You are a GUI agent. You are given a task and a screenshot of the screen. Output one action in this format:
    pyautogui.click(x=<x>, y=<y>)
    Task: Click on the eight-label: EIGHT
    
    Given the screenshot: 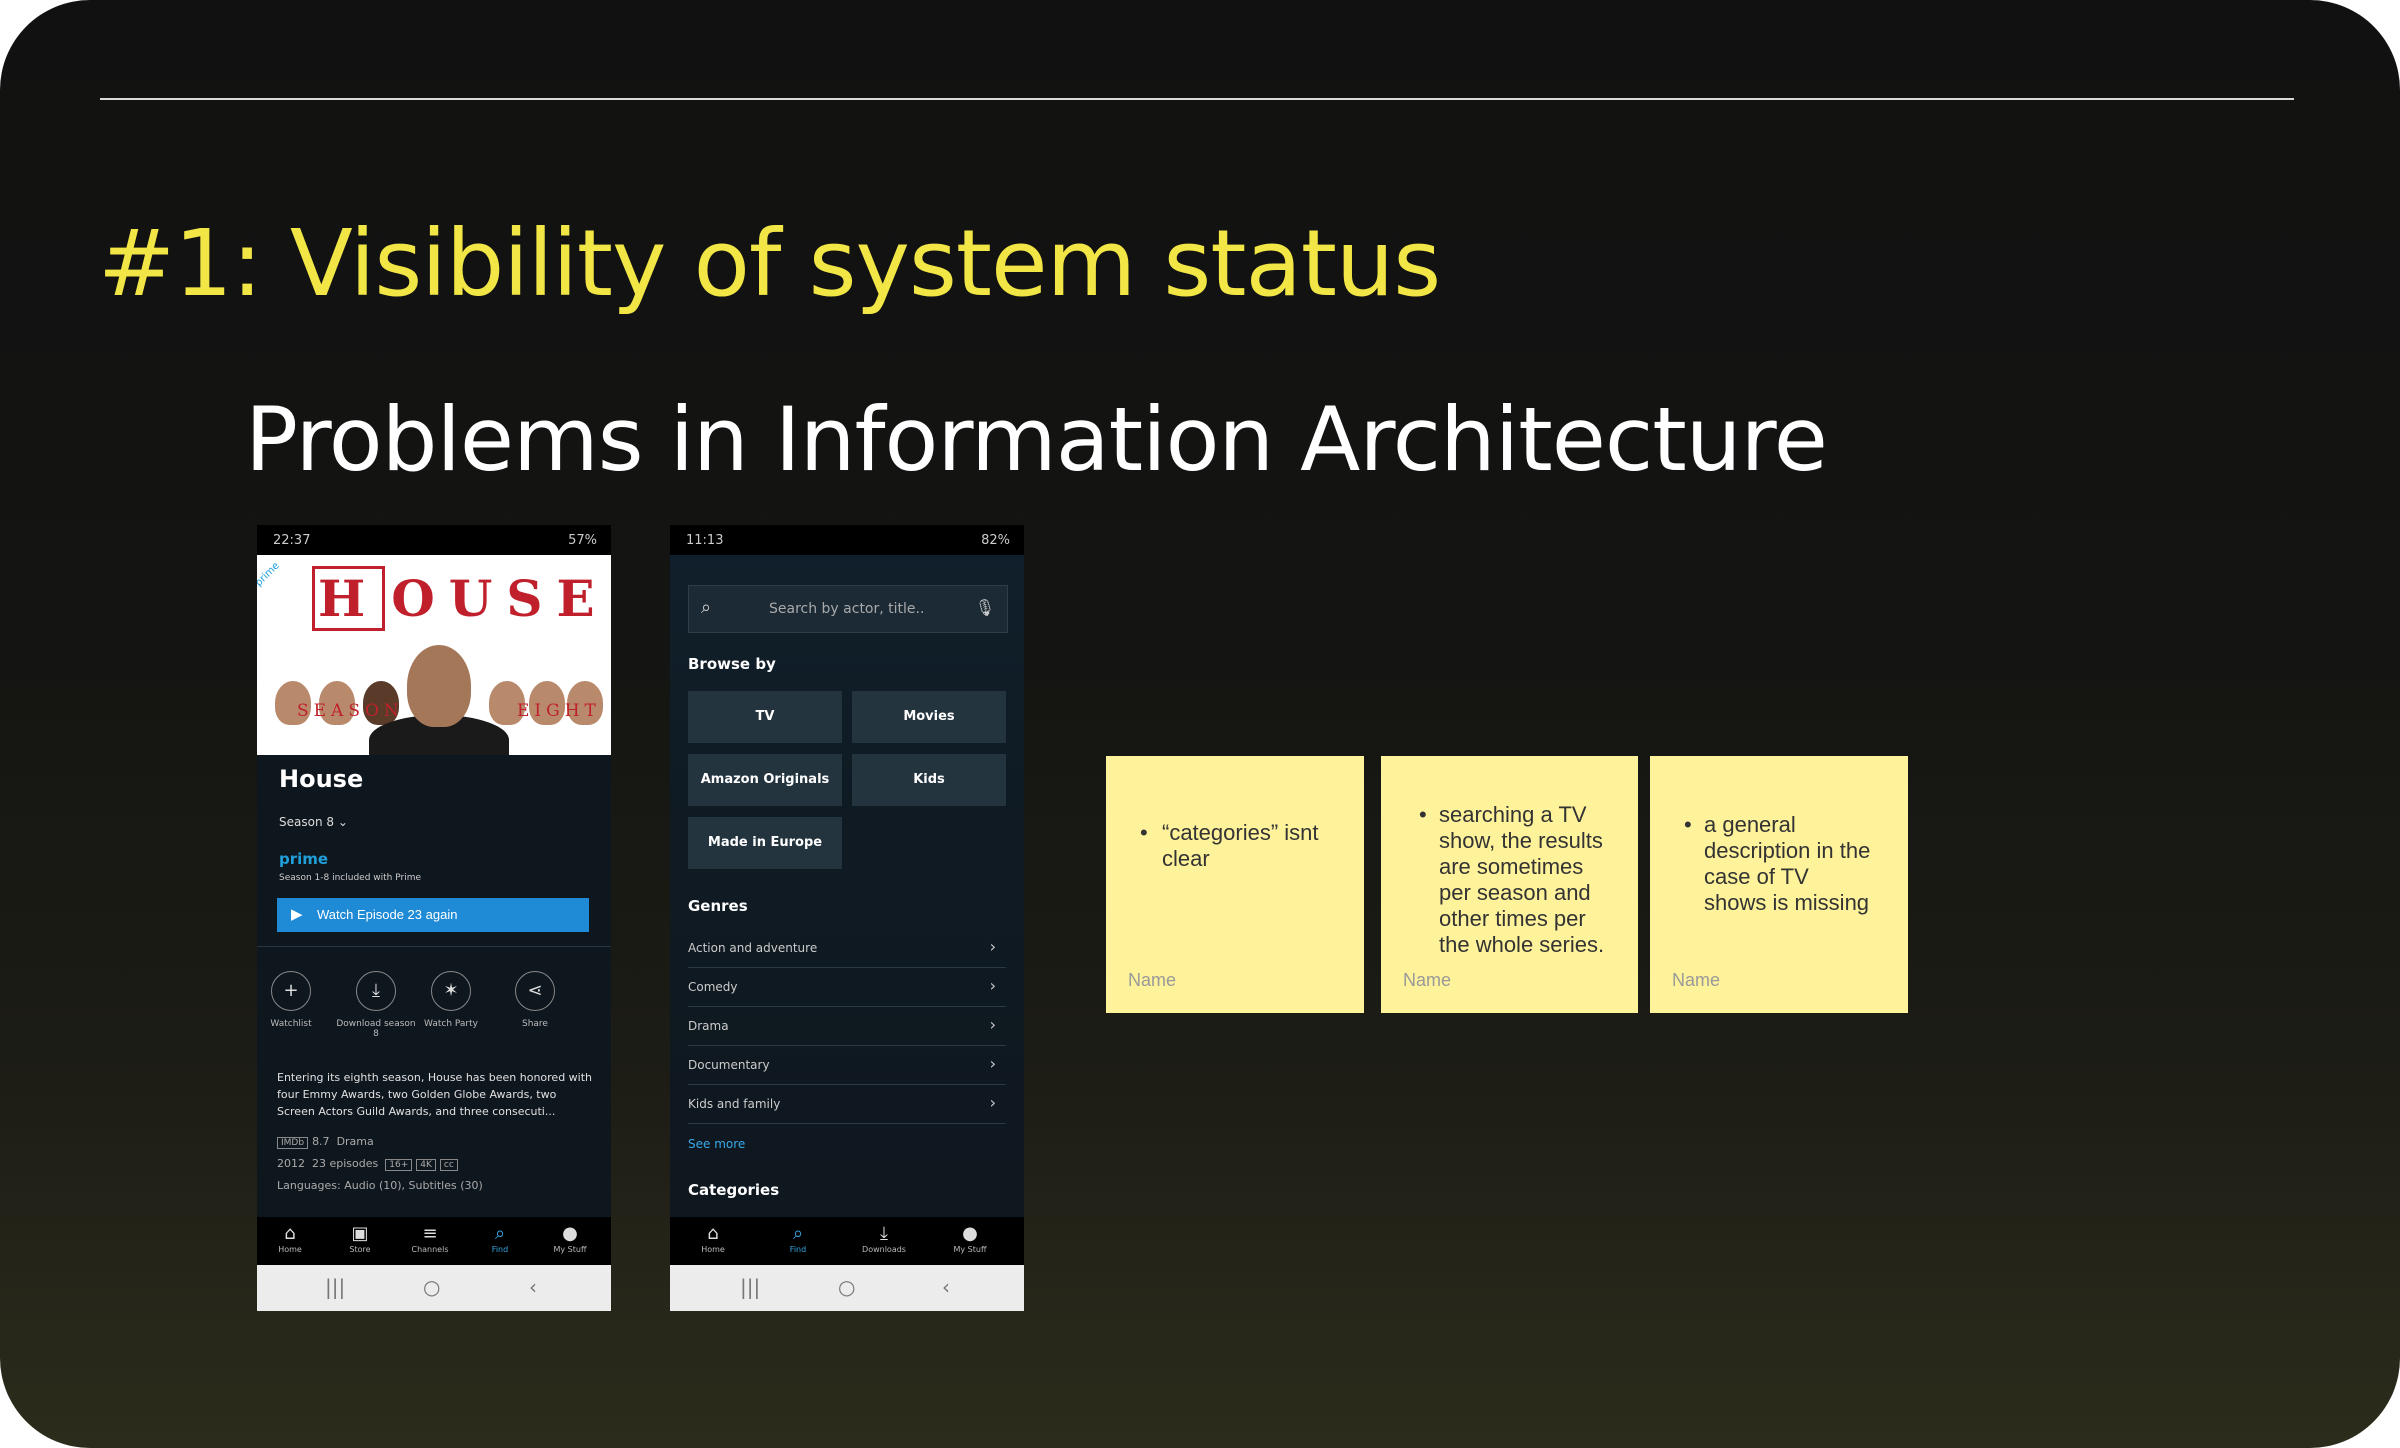 What is the action you would take?
    pyautogui.click(x=559, y=711)
    